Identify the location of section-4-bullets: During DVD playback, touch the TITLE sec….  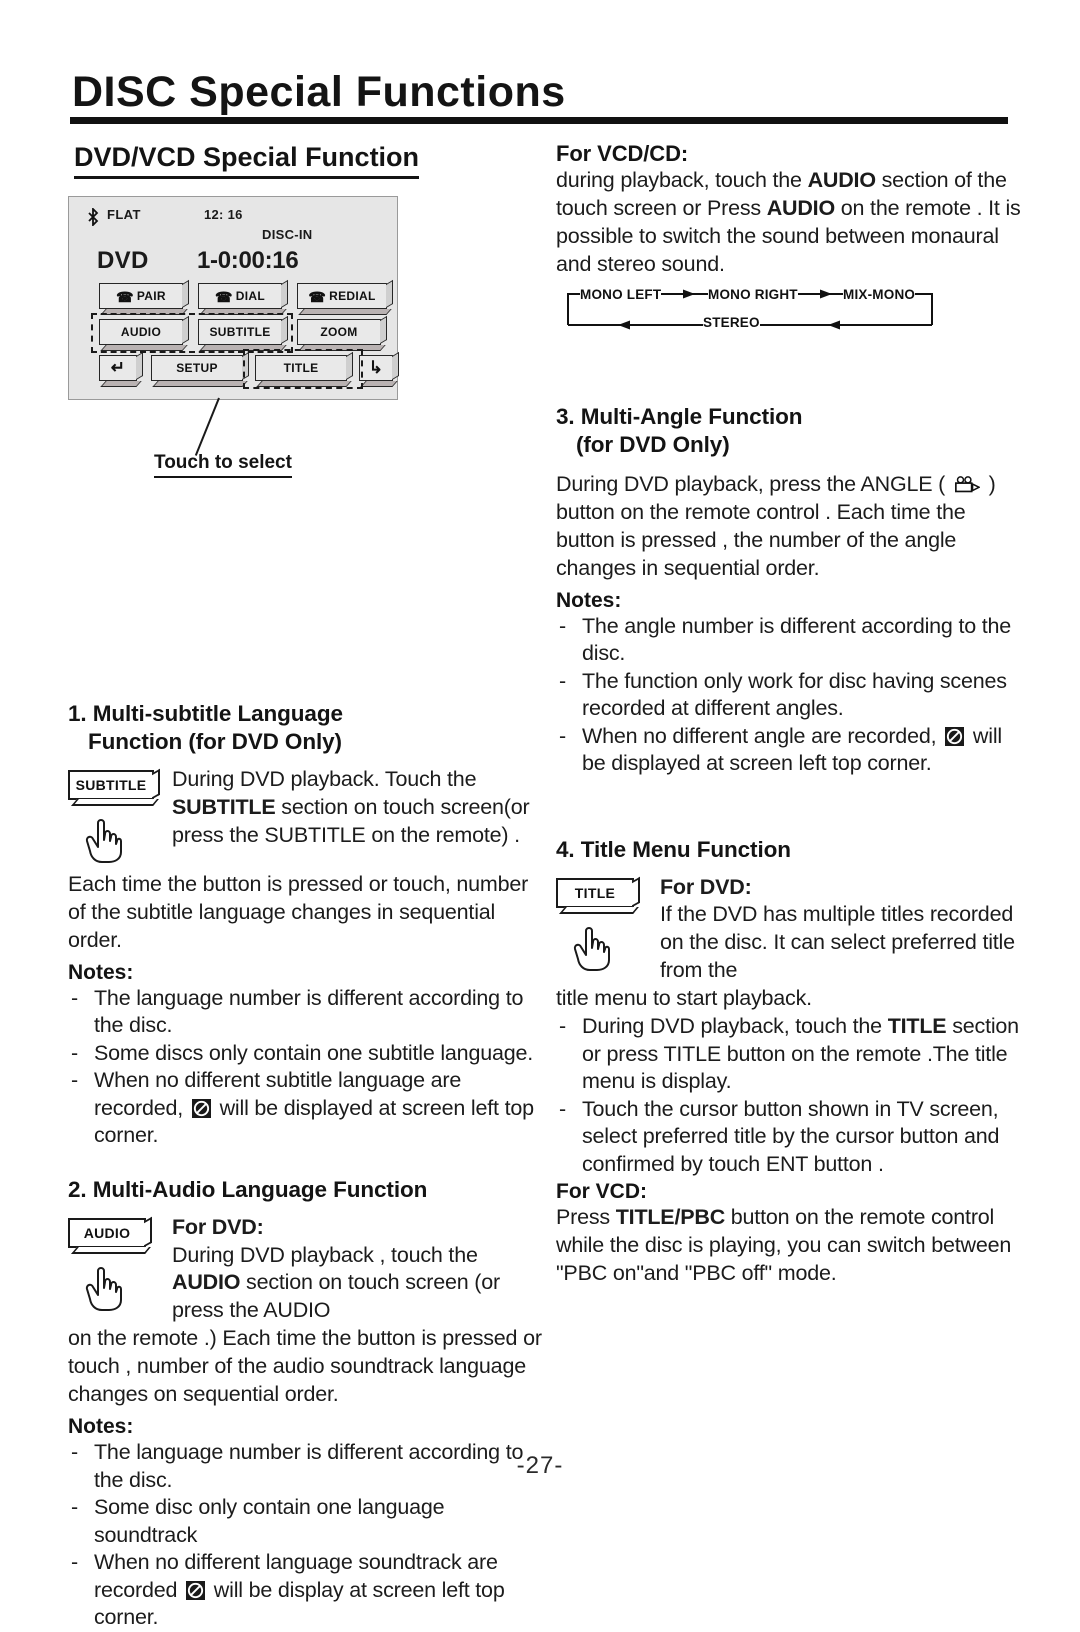
(790, 1095).